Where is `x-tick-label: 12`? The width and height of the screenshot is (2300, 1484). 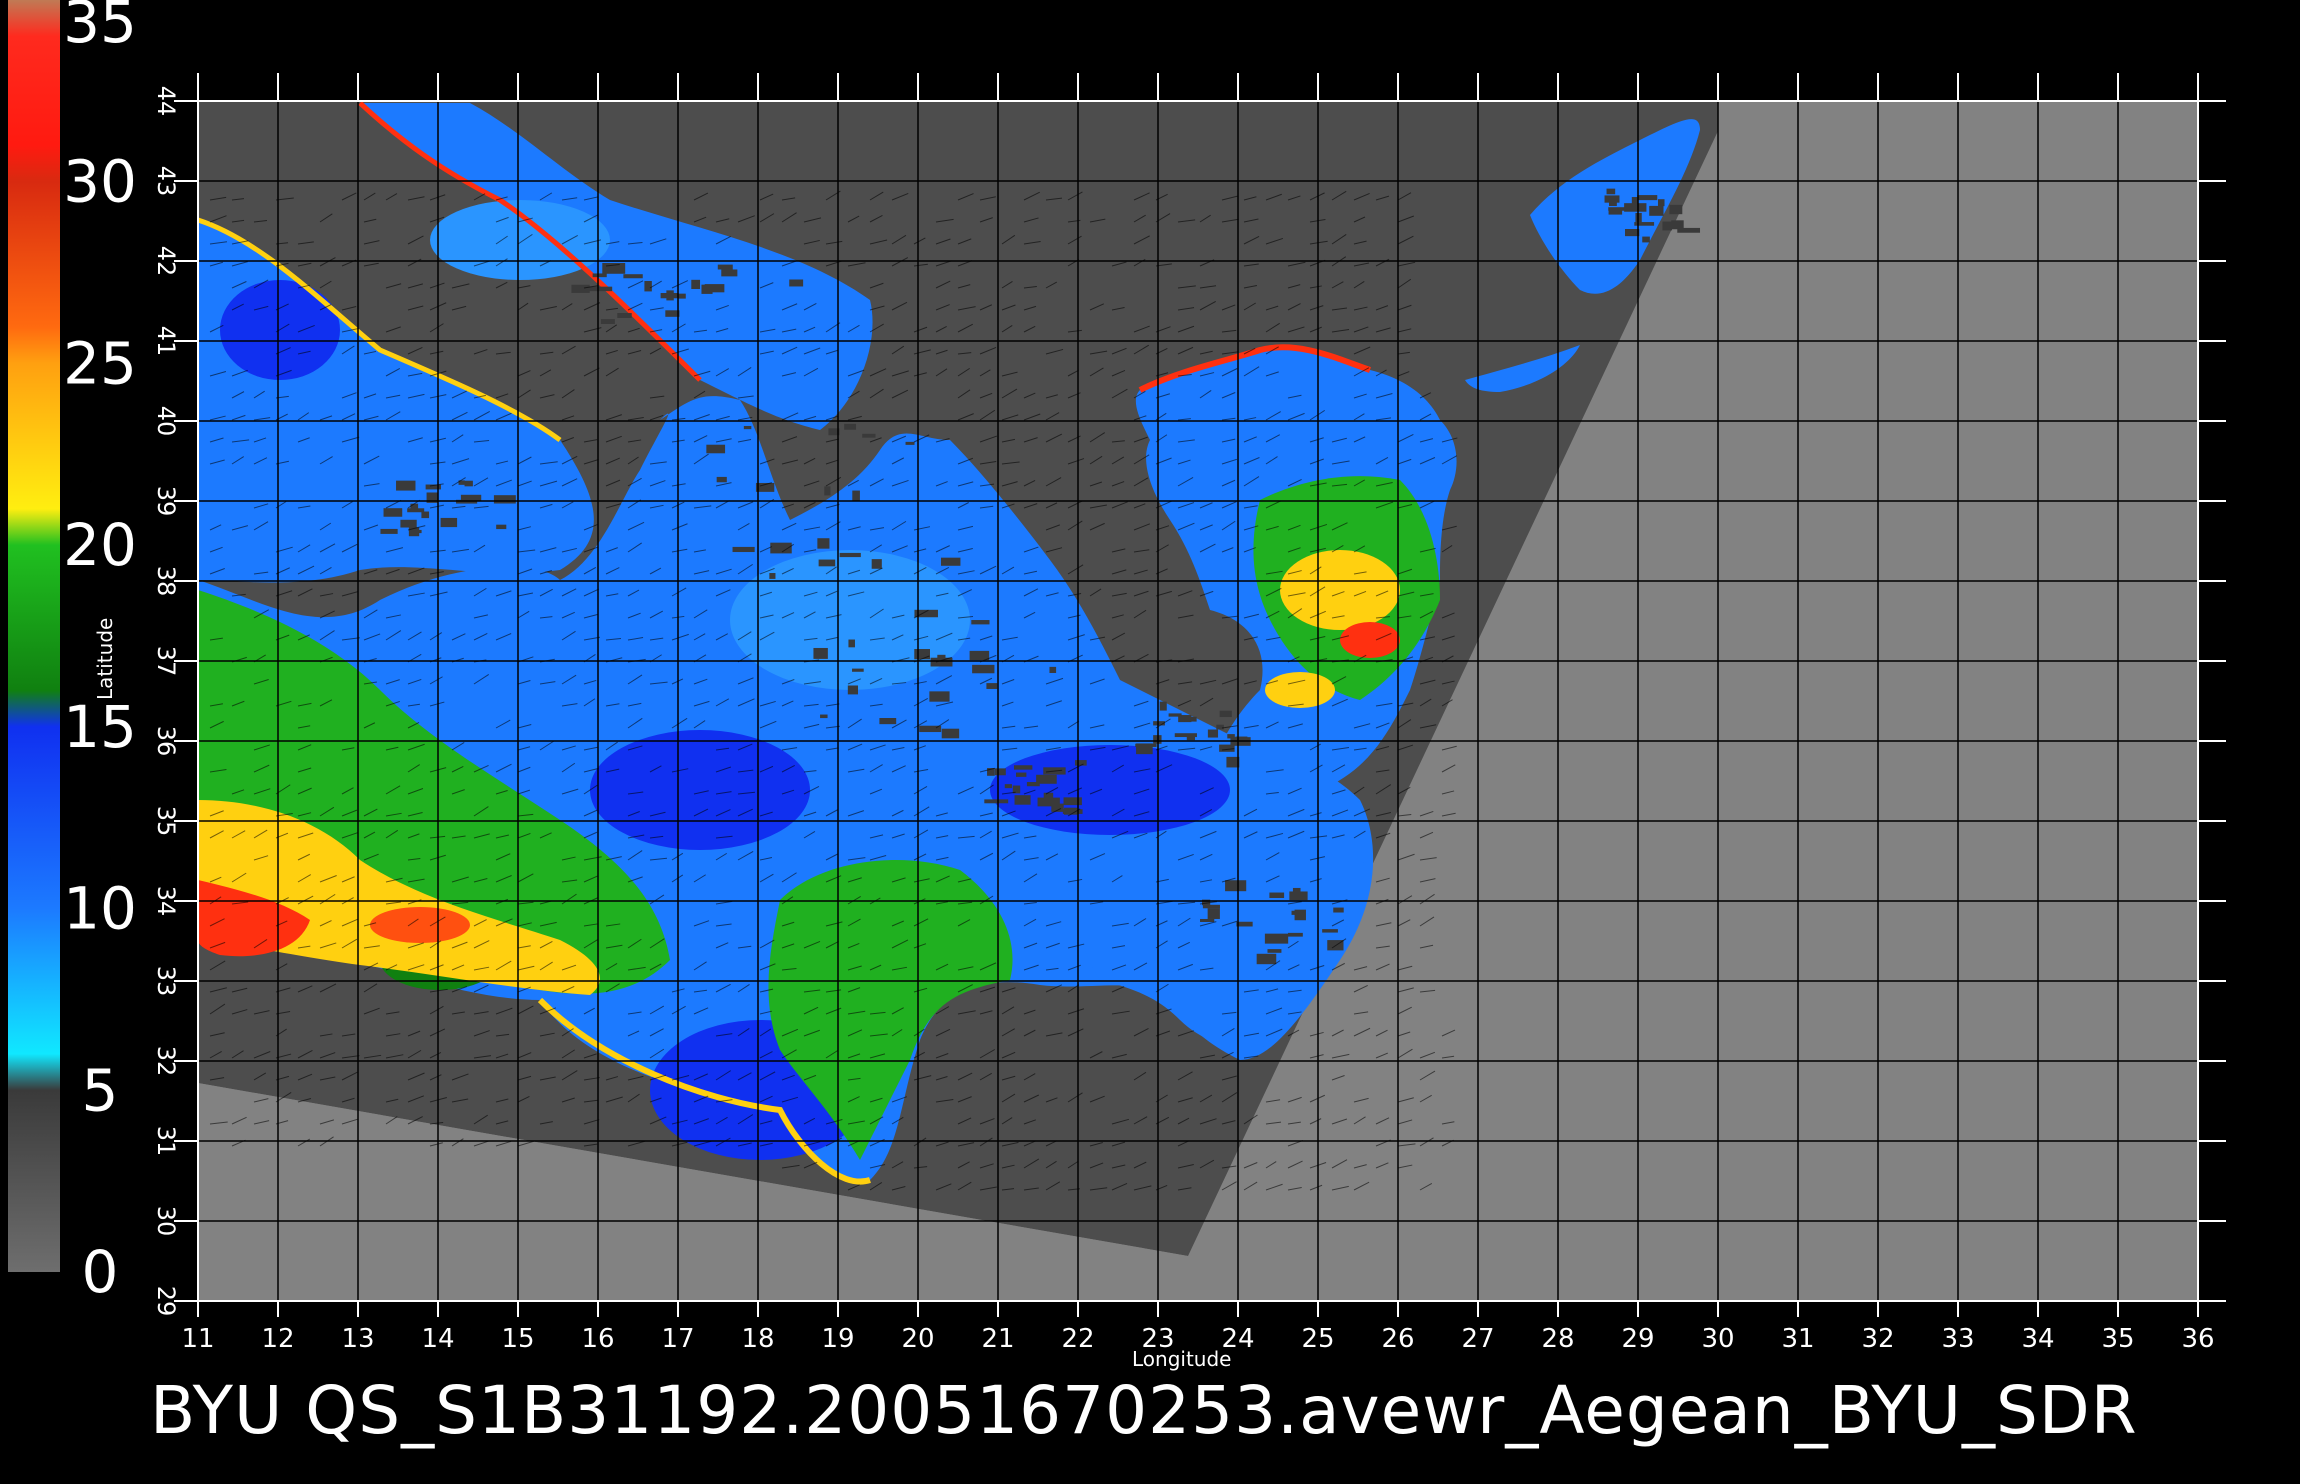 x-tick-label: 12 is located at coordinates (277, 1339).